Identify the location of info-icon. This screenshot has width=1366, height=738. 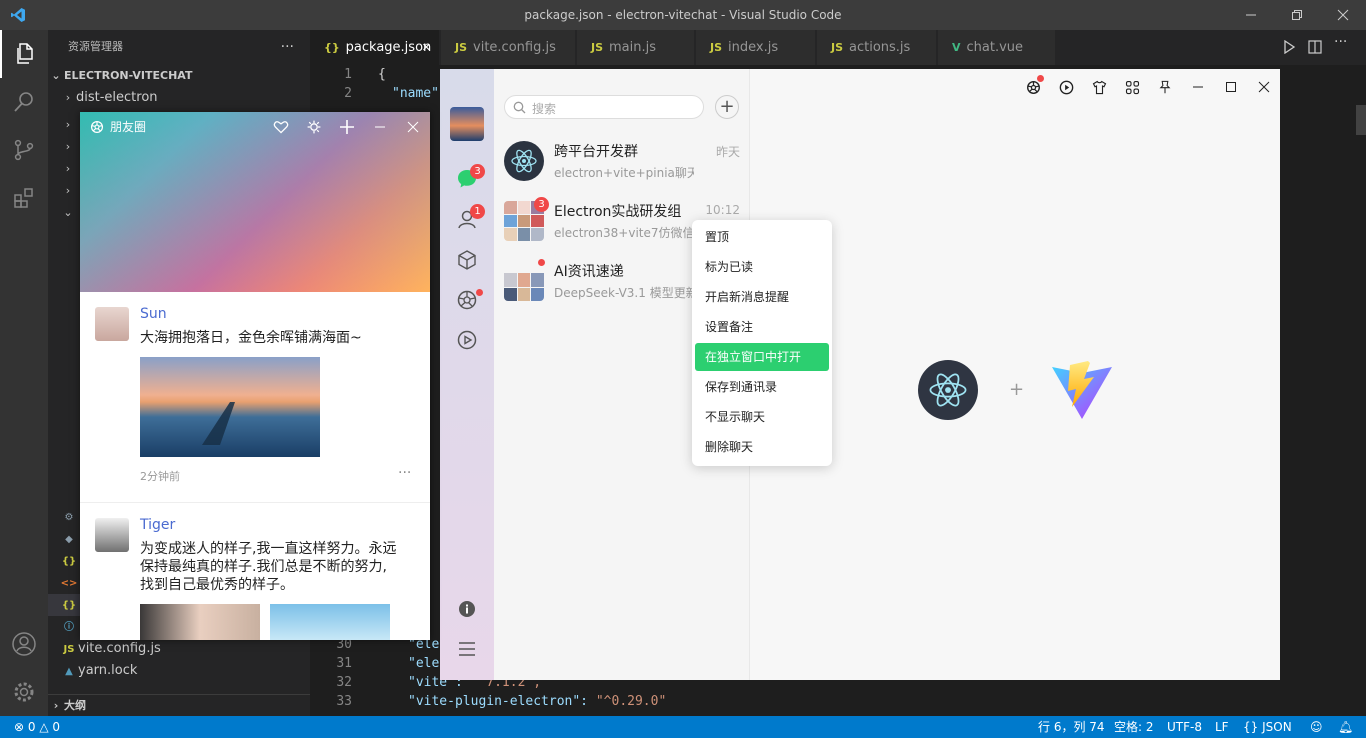
(467, 609).